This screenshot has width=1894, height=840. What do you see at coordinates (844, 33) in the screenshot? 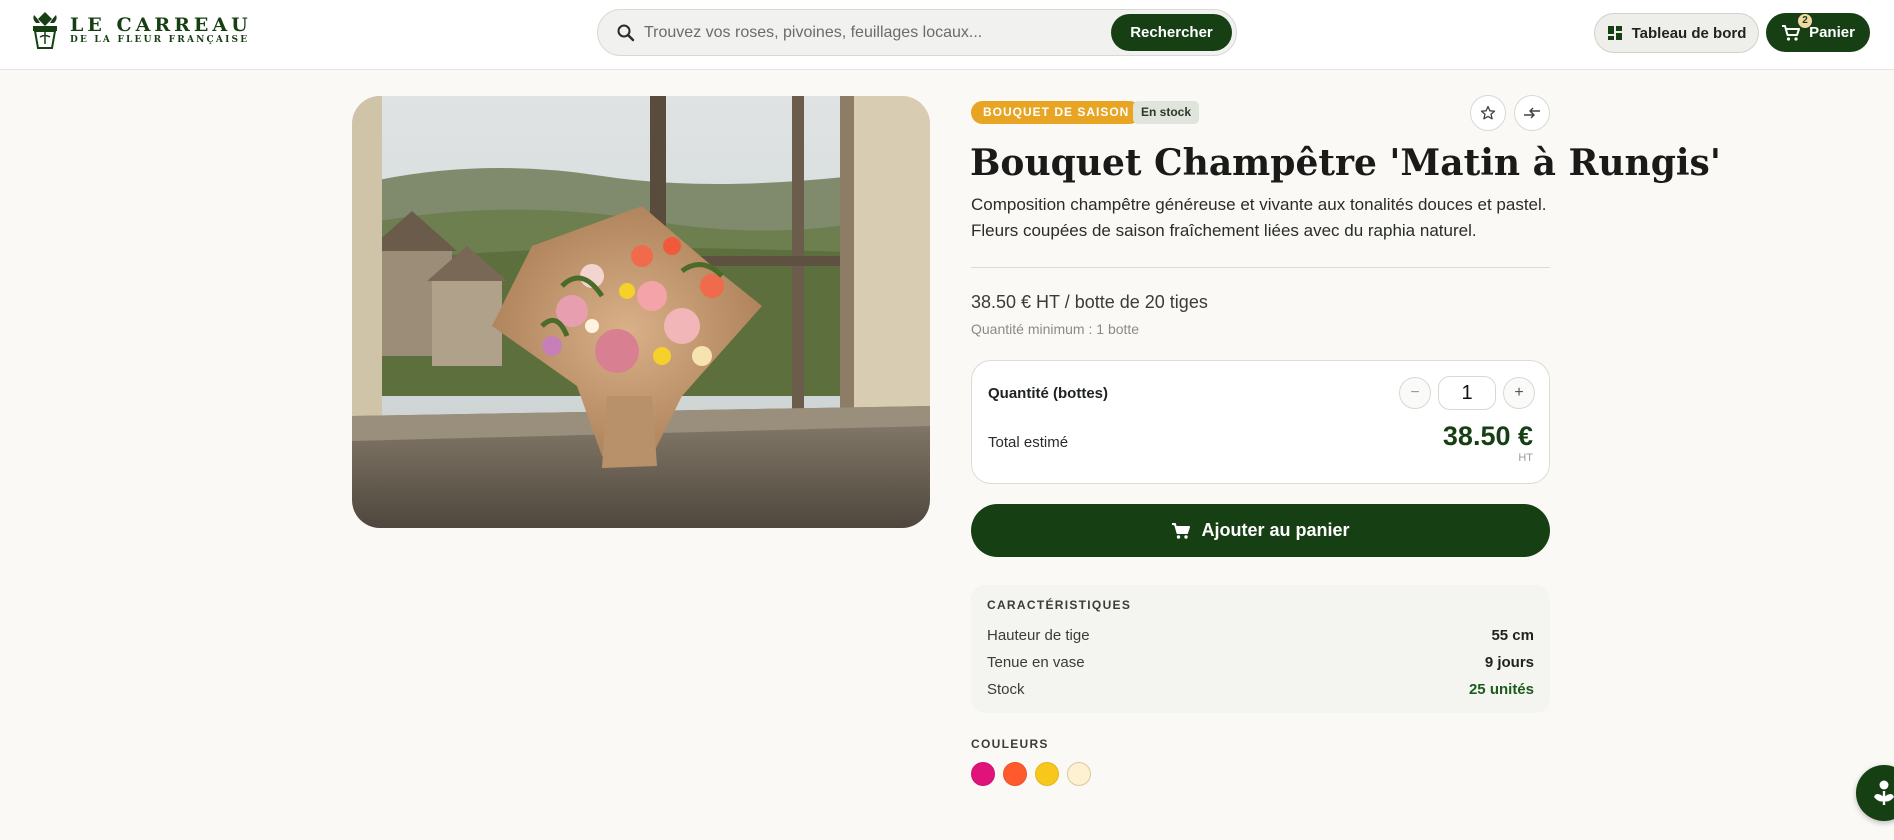
I see `search-input` at bounding box center [844, 33].